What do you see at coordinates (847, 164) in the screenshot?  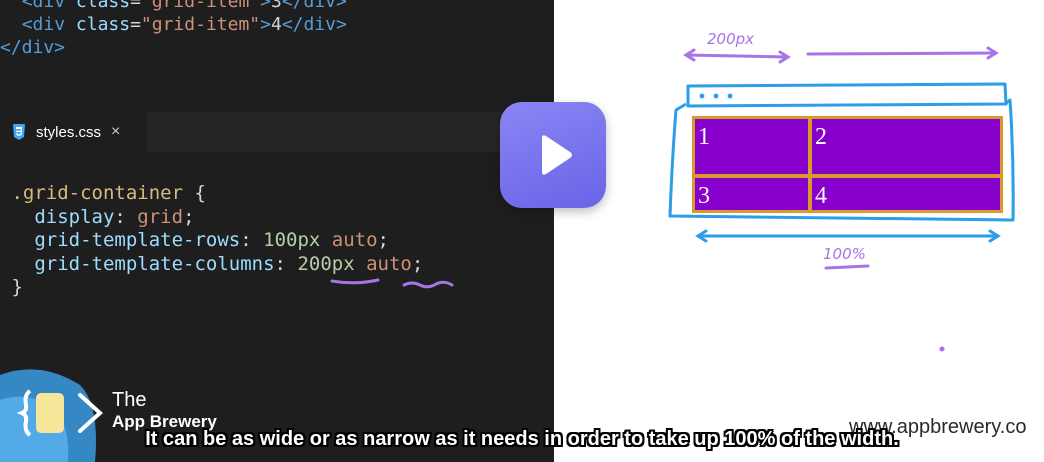 I see `grid-demo: 1 2 3 4` at bounding box center [847, 164].